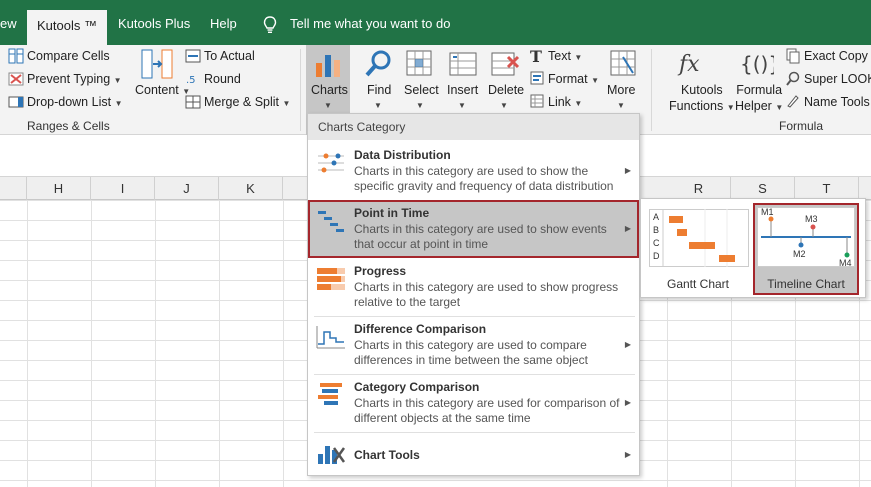  Describe the element at coordinates (699, 188) in the screenshot. I see `column-header: R` at that location.